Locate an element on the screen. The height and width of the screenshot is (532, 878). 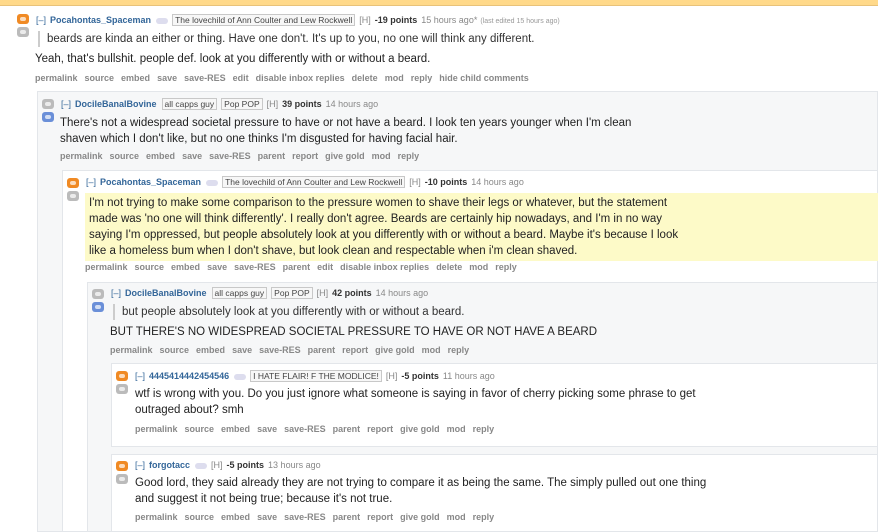
author-link: 4445414442454546 is located at coordinates (189, 376).